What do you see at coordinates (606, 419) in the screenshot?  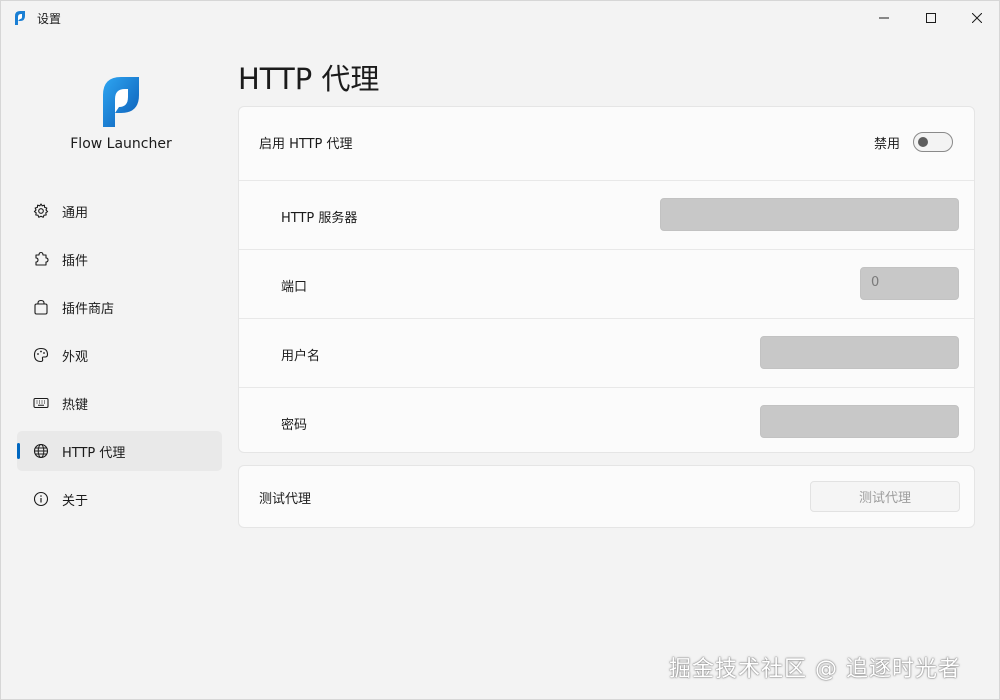 I see `password-row: 密码` at bounding box center [606, 419].